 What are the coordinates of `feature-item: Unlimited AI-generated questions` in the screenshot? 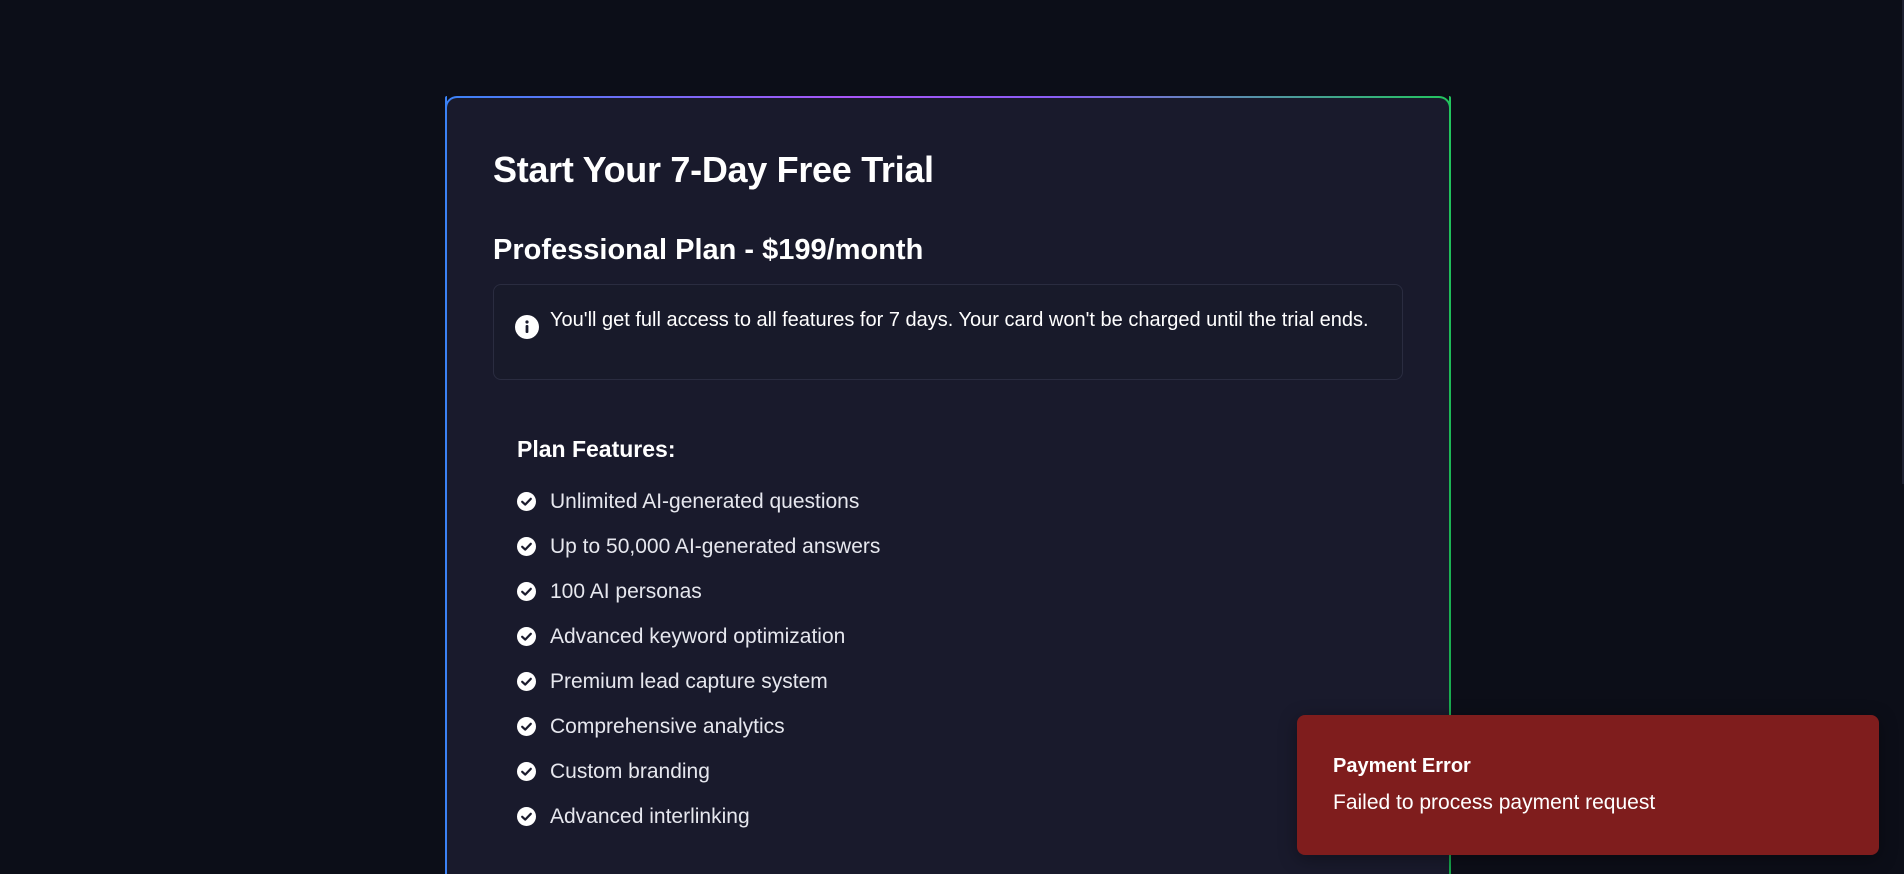 It's located at (698, 501).